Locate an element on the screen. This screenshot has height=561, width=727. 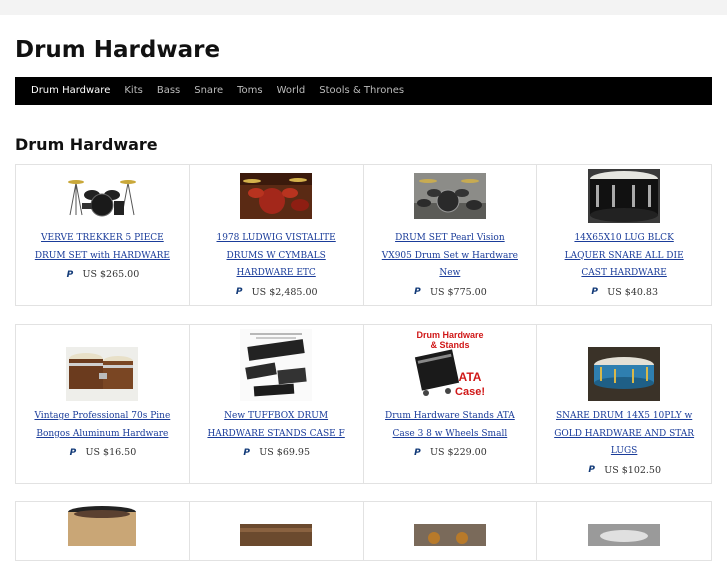
ata-text-line-1: Drum Hardware is located at coordinates (449, 335).